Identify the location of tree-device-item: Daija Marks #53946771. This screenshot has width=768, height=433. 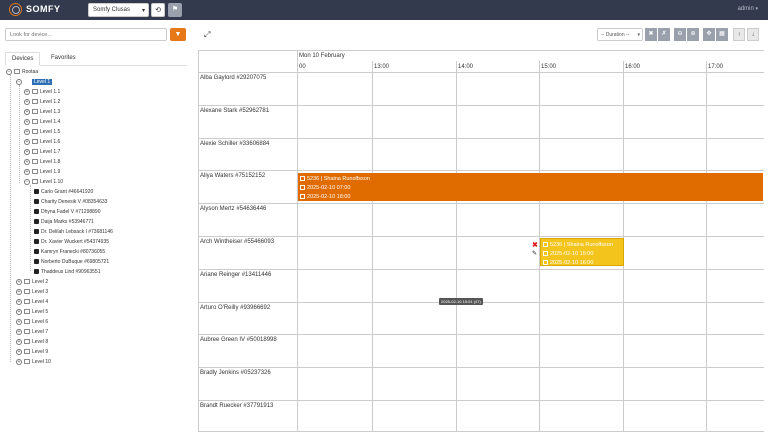
(64, 222).